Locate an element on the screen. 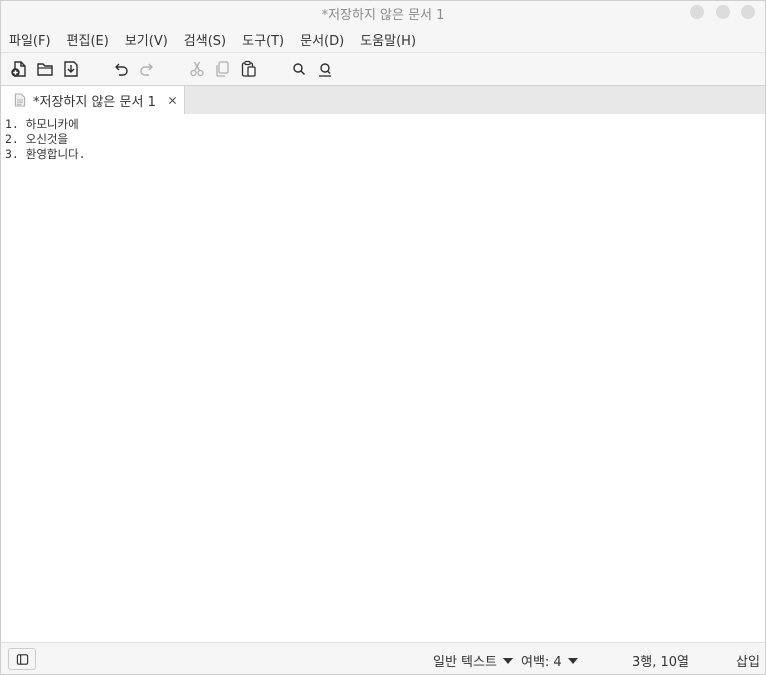  paste-icon is located at coordinates (248, 68).